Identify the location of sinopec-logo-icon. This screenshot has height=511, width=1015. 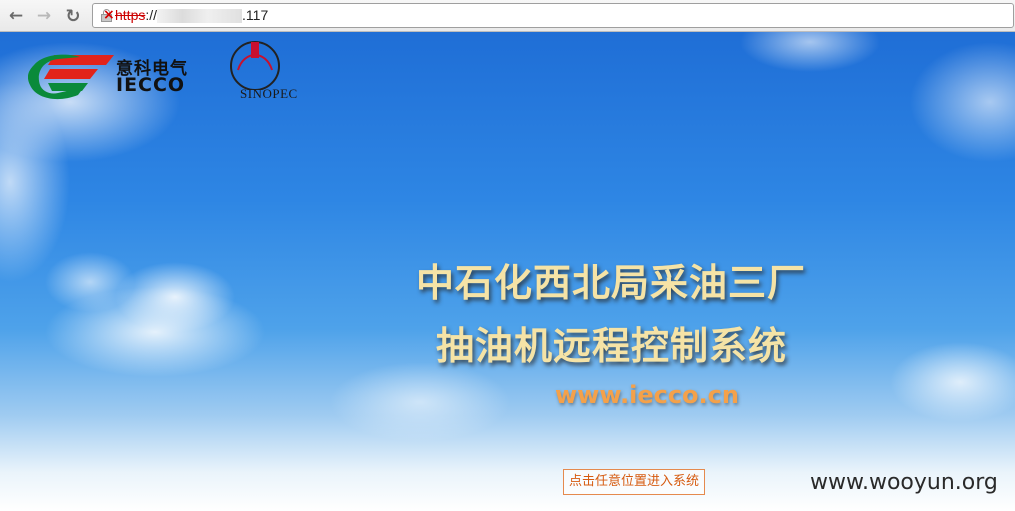
(255, 65).